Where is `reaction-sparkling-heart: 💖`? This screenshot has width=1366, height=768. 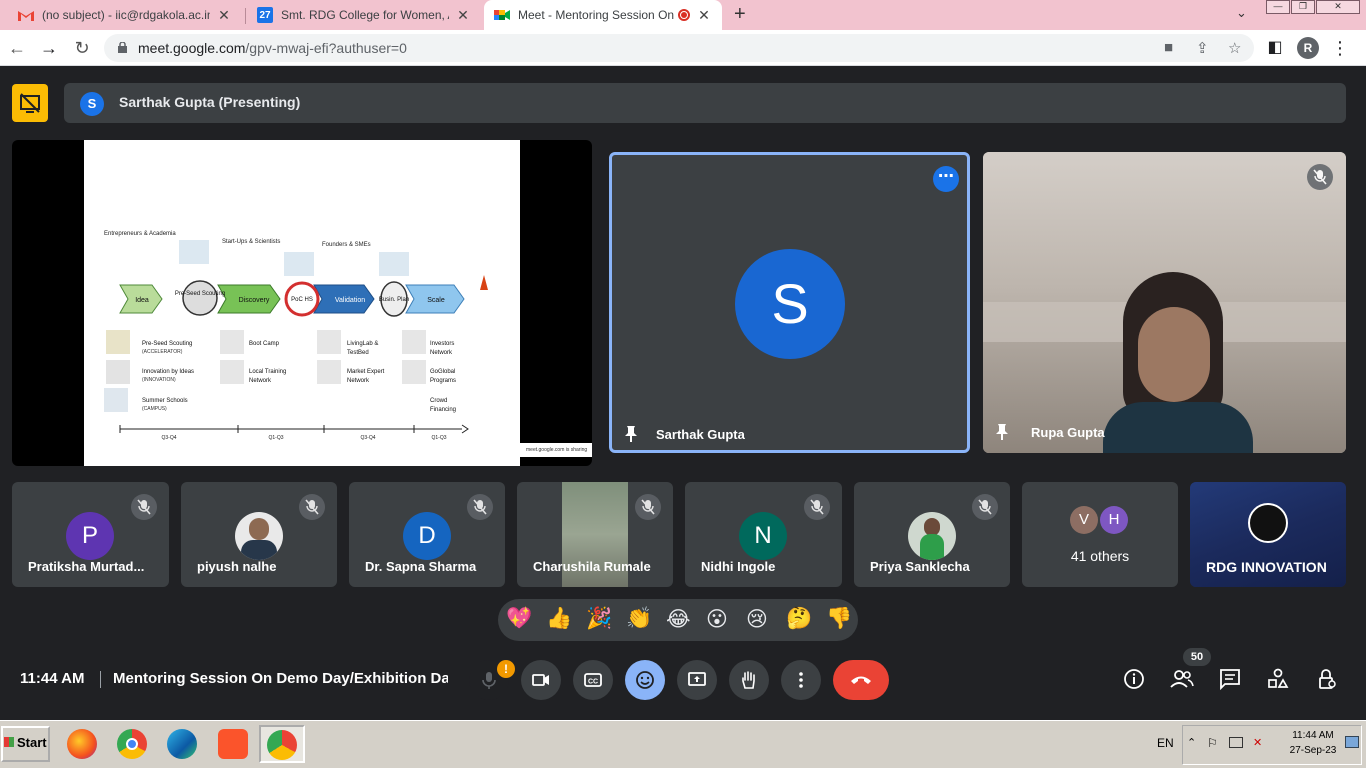
reaction-sparkling-heart: 💖 is located at coordinates (519, 619).